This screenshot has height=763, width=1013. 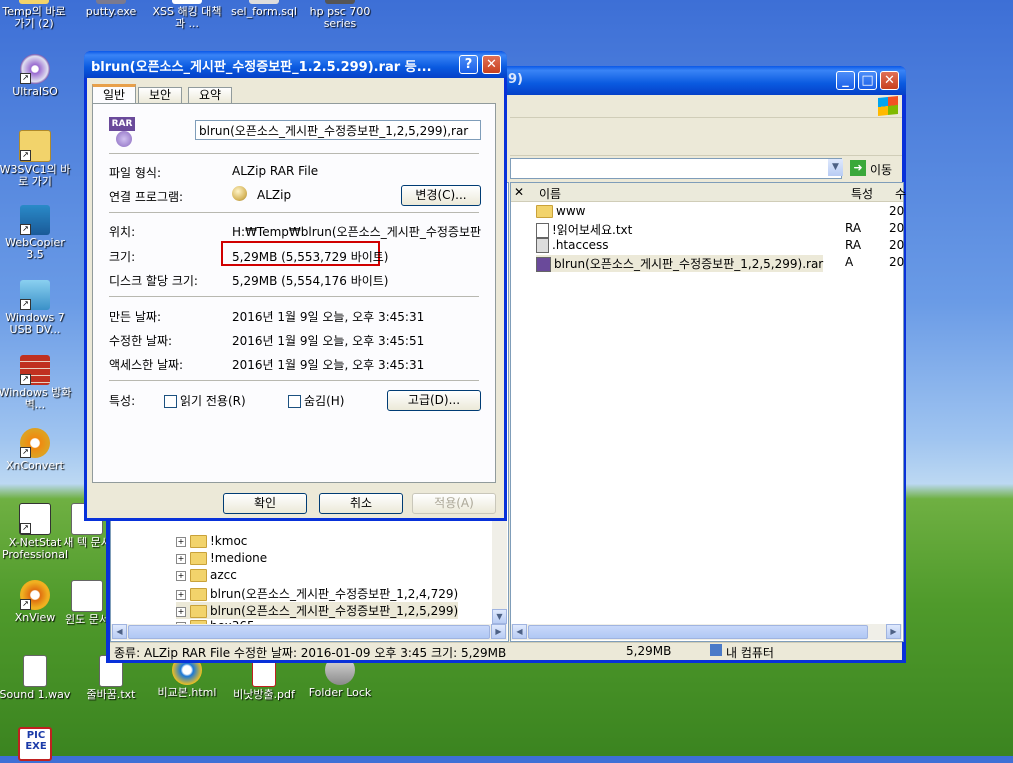 I want to click on button-label: 확인, so click(x=265, y=503).